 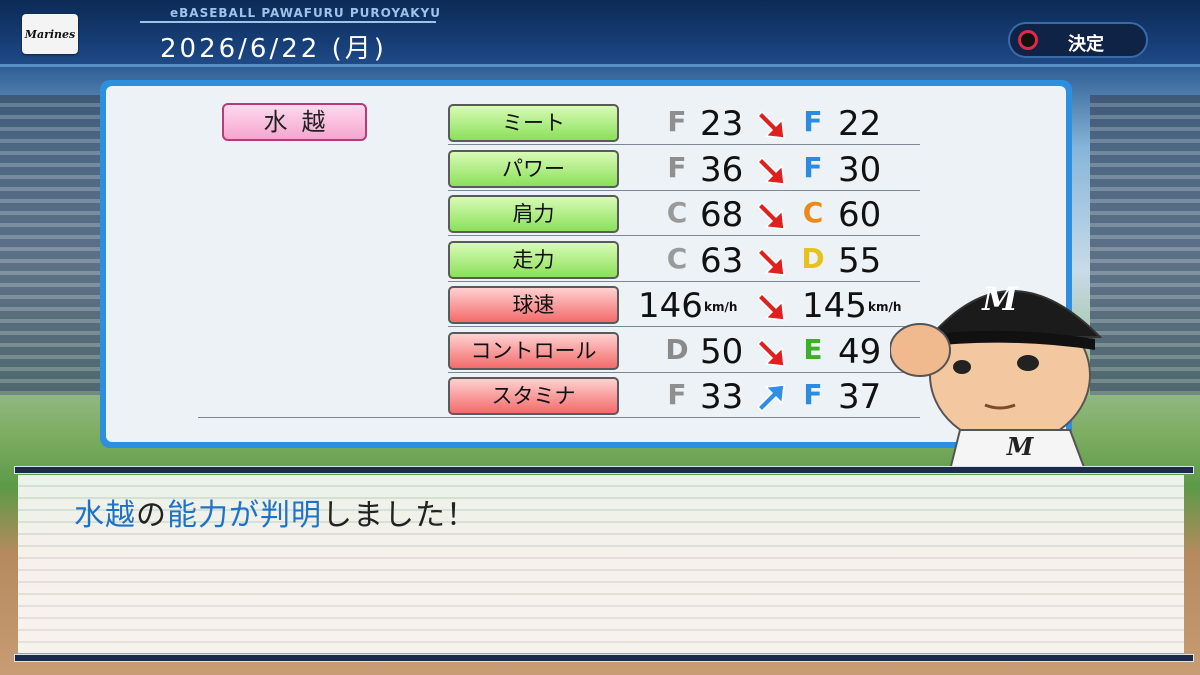 What do you see at coordinates (670, 306) in the screenshot?
I see `value-before: 146` at bounding box center [670, 306].